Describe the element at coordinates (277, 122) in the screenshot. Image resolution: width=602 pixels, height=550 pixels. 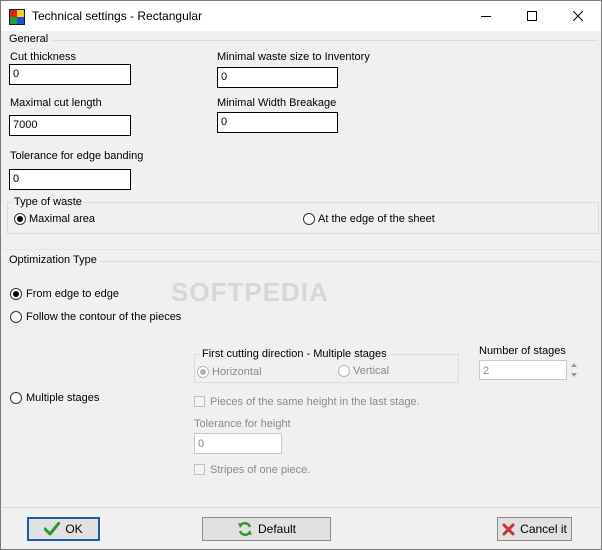
I see `min-width-breakage-input: 0` at that location.